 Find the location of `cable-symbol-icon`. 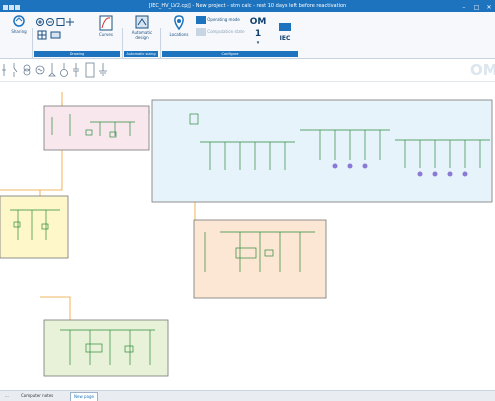

cable-symbol-icon is located at coordinates (90, 70).